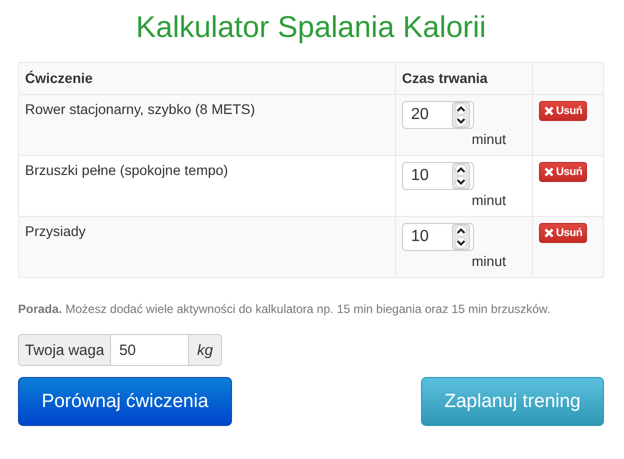  Describe the element at coordinates (140, 109) in the screenshot. I see `exercise-name: Rower stacjonarny, szybko (8 METS)` at that location.